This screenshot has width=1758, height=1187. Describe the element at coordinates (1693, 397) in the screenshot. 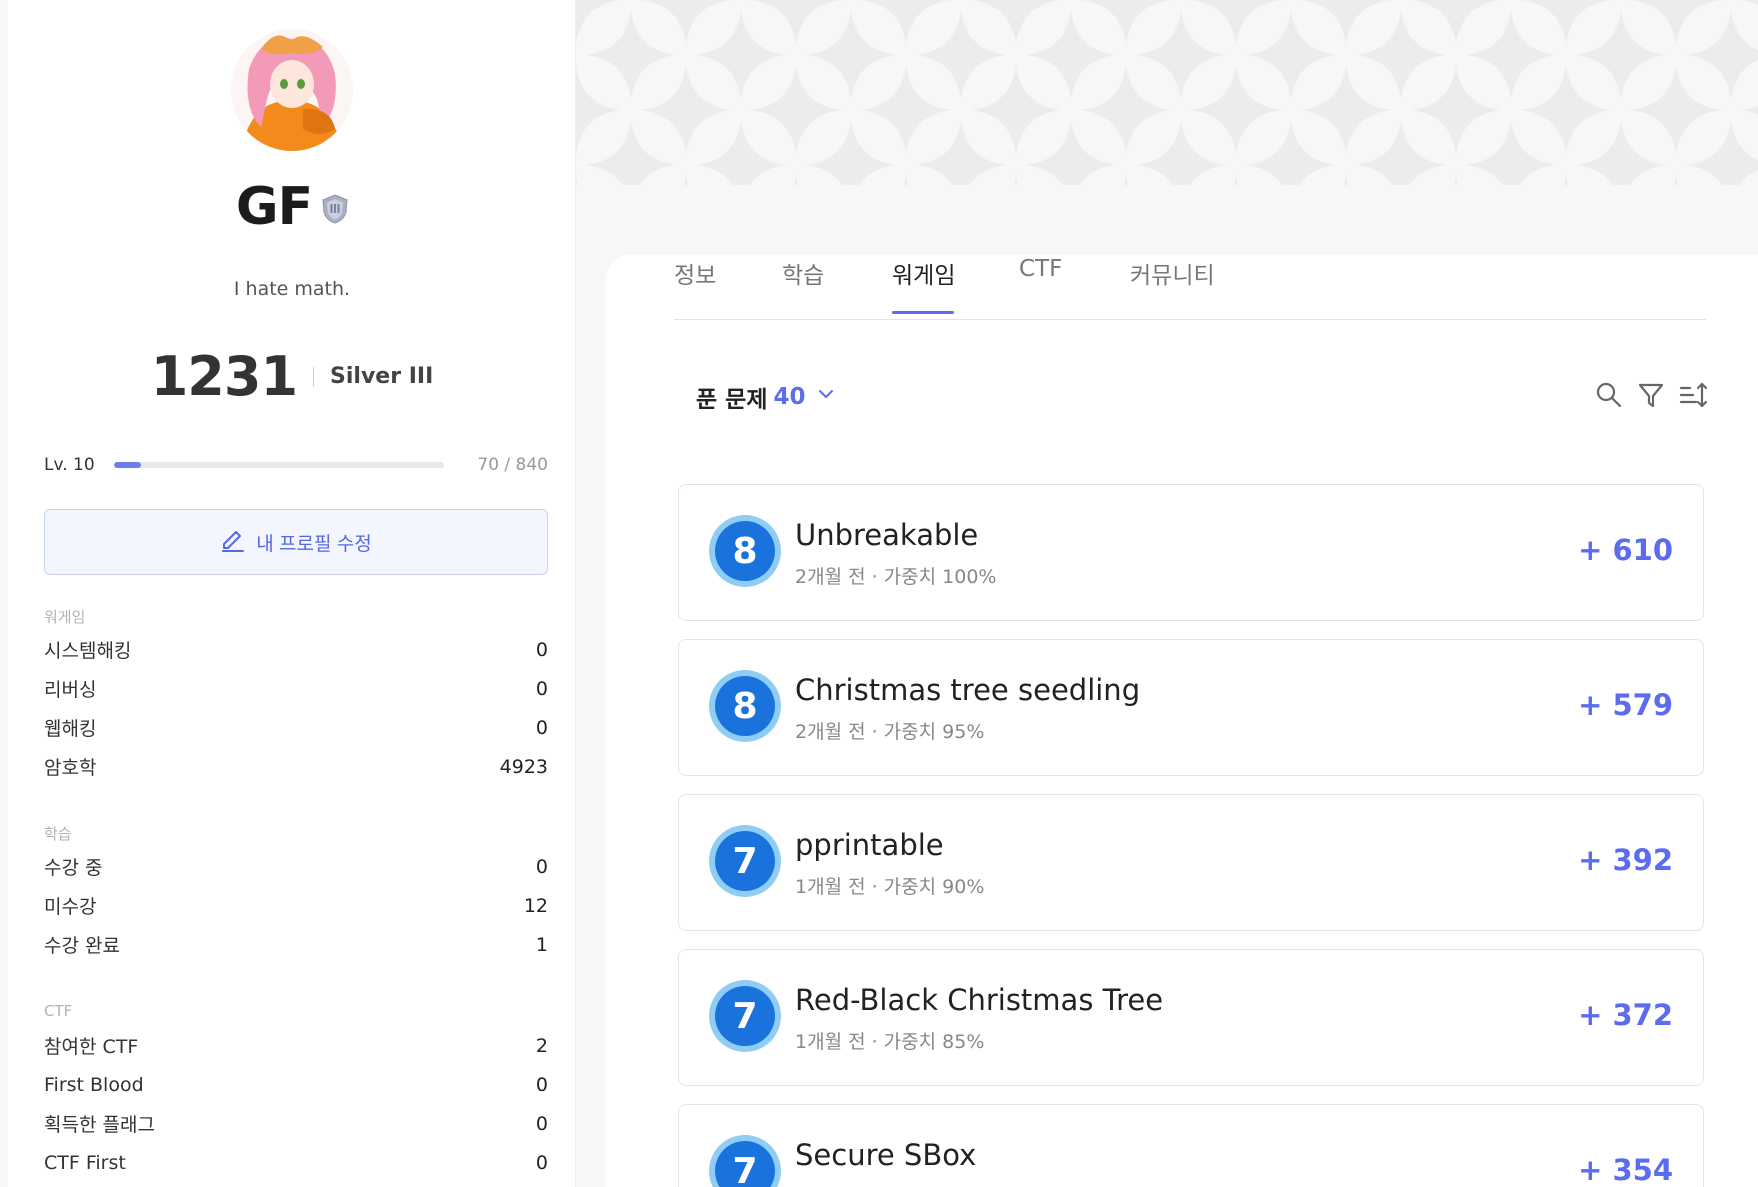

I see `sort-icon` at that location.